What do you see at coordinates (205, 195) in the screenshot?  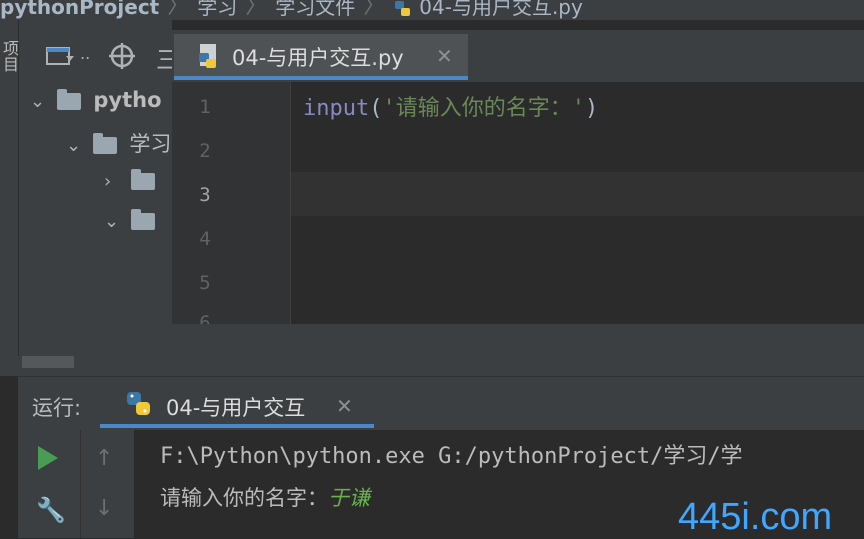 I see `line-number: 3` at bounding box center [205, 195].